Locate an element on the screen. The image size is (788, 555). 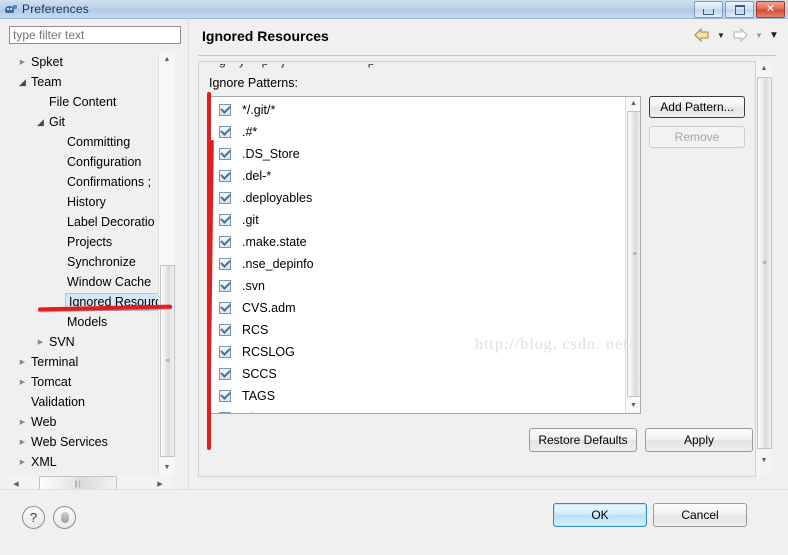
list-item: .#* is located at coordinates (415, 132).